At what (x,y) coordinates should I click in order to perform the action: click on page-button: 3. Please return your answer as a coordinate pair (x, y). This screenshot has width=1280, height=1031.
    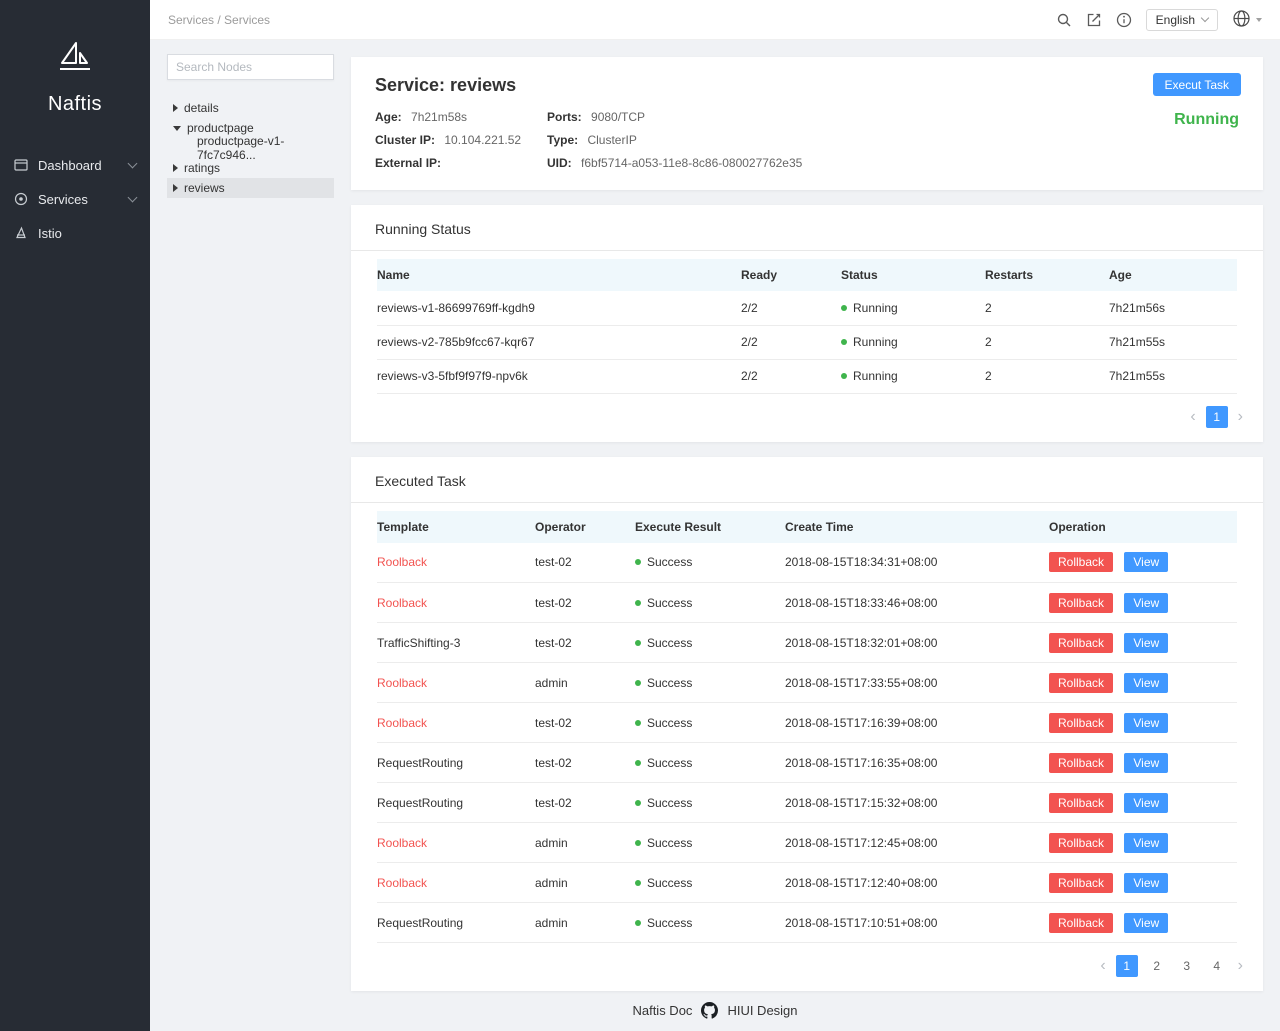
    Looking at the image, I should click on (1187, 966).